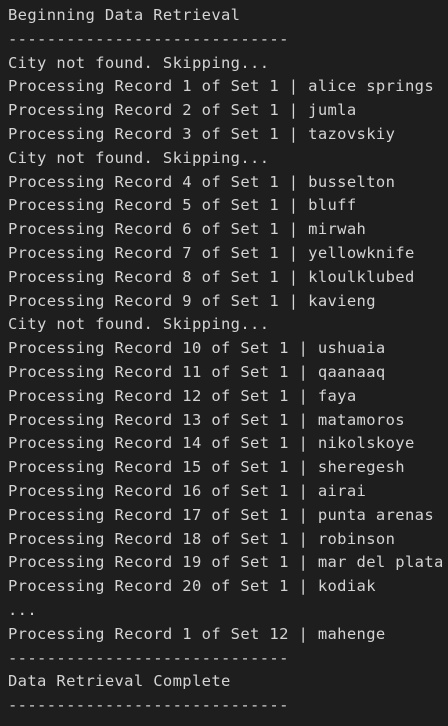  What do you see at coordinates (192, 300) in the screenshot?
I see `output-line: Processing Record 9 of Set 1 | kavieng` at bounding box center [192, 300].